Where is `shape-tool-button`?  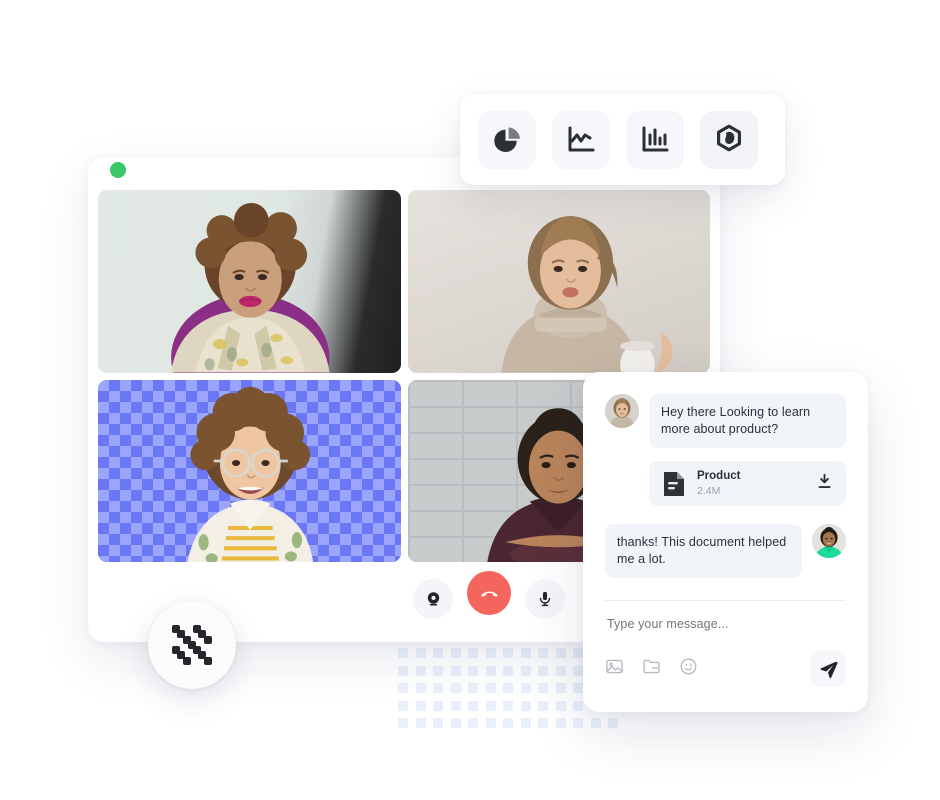
shape-tool-button is located at coordinates (729, 139).